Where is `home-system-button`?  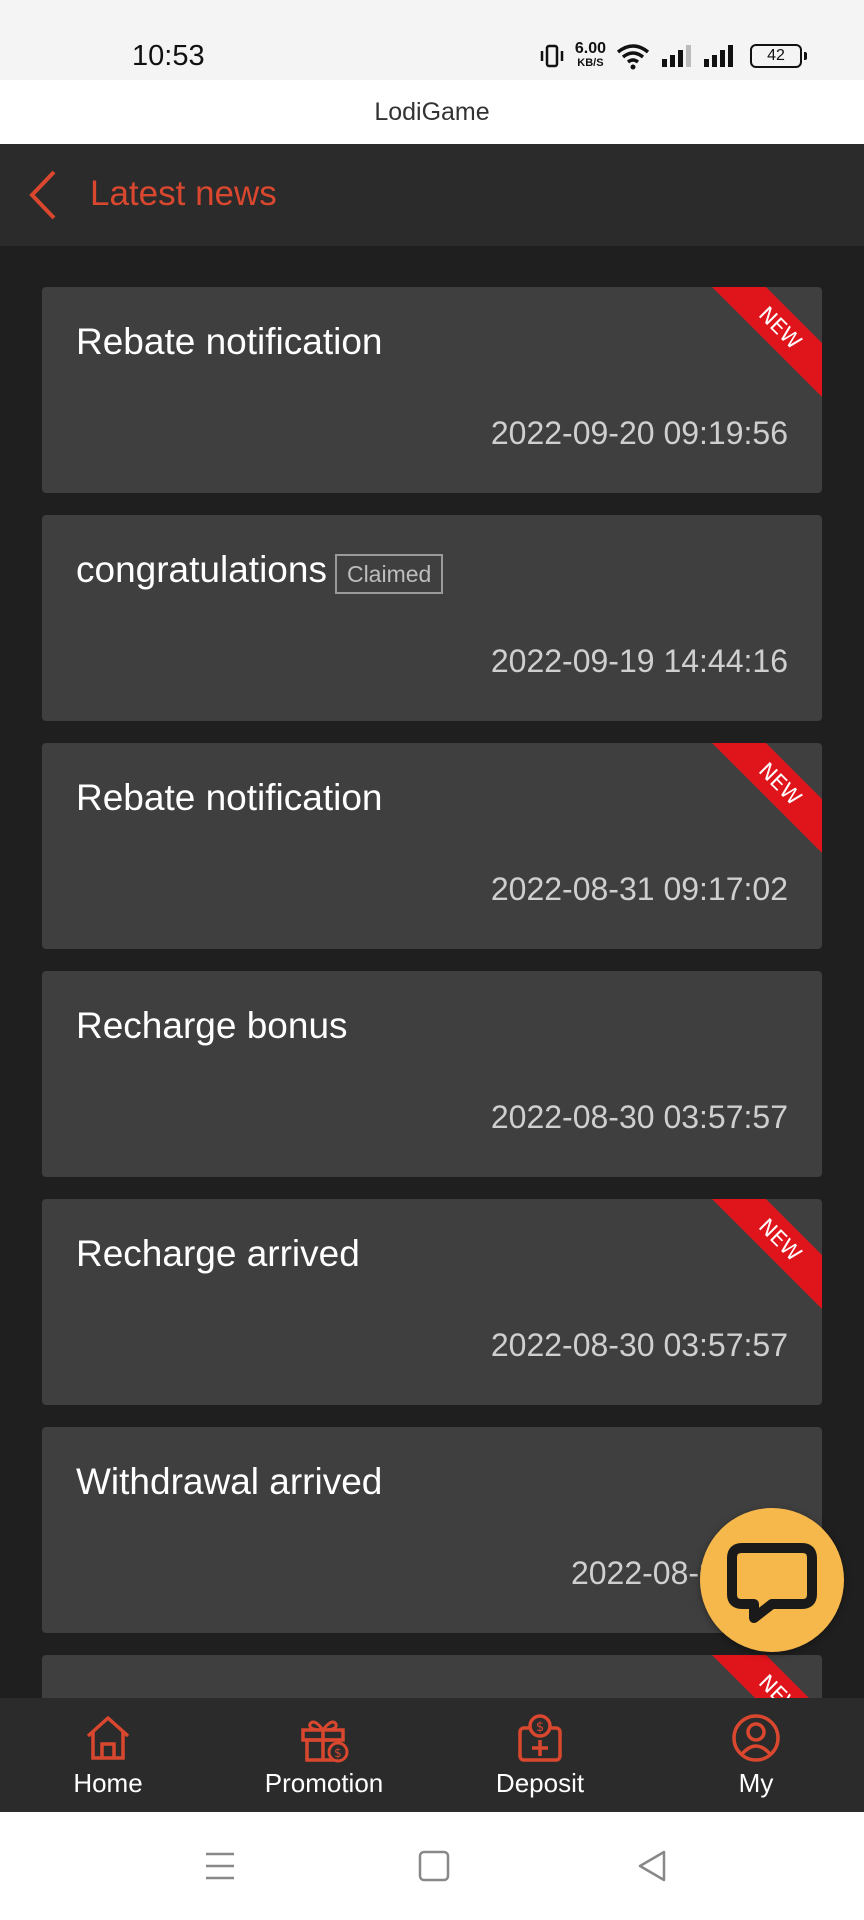 home-system-button is located at coordinates (434, 1866).